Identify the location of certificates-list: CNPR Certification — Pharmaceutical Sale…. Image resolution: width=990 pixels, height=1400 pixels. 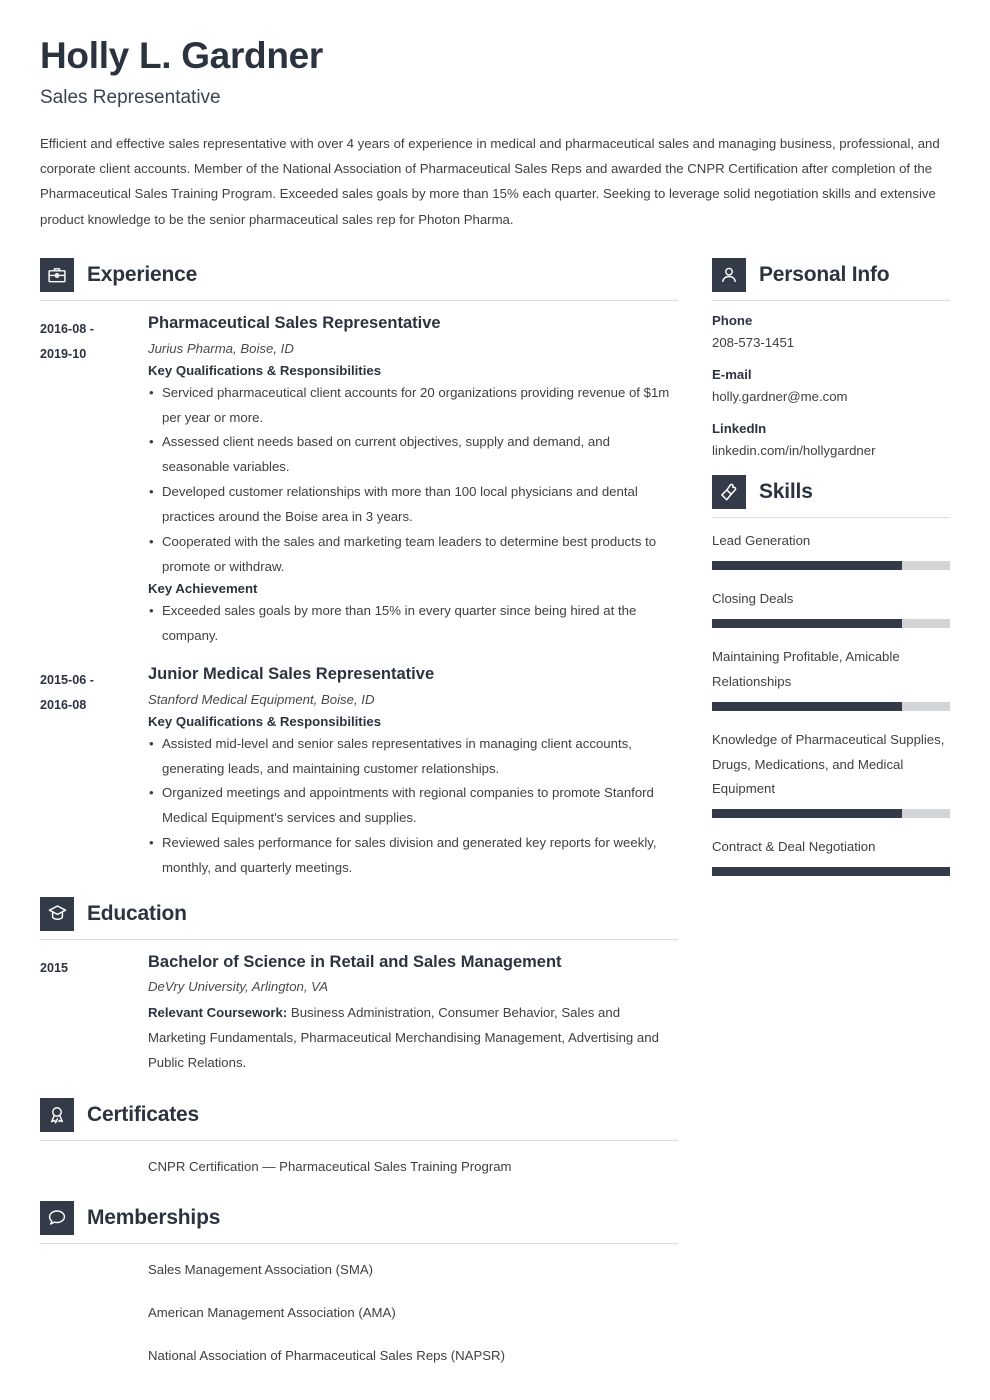
(359, 1160).